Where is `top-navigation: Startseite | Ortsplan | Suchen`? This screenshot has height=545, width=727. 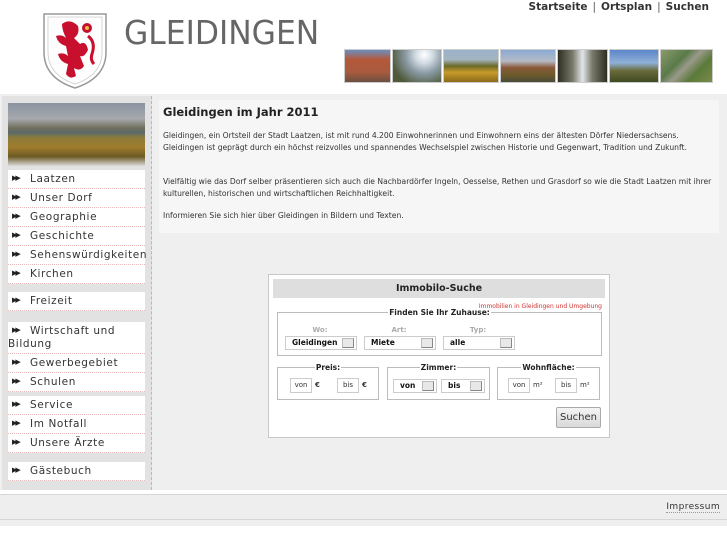 top-navigation: Startseite | Ortsplan | Suchen is located at coordinates (619, 7).